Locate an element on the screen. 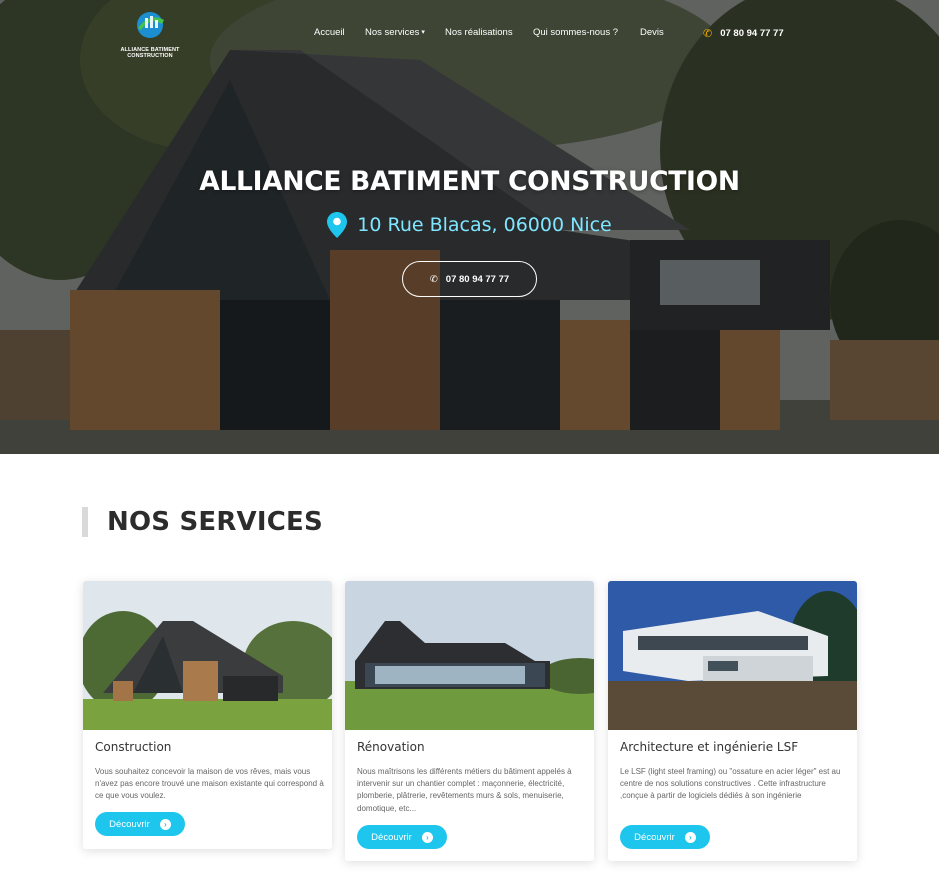 The height and width of the screenshot is (886, 939). renovation-image is located at coordinates (469, 655).